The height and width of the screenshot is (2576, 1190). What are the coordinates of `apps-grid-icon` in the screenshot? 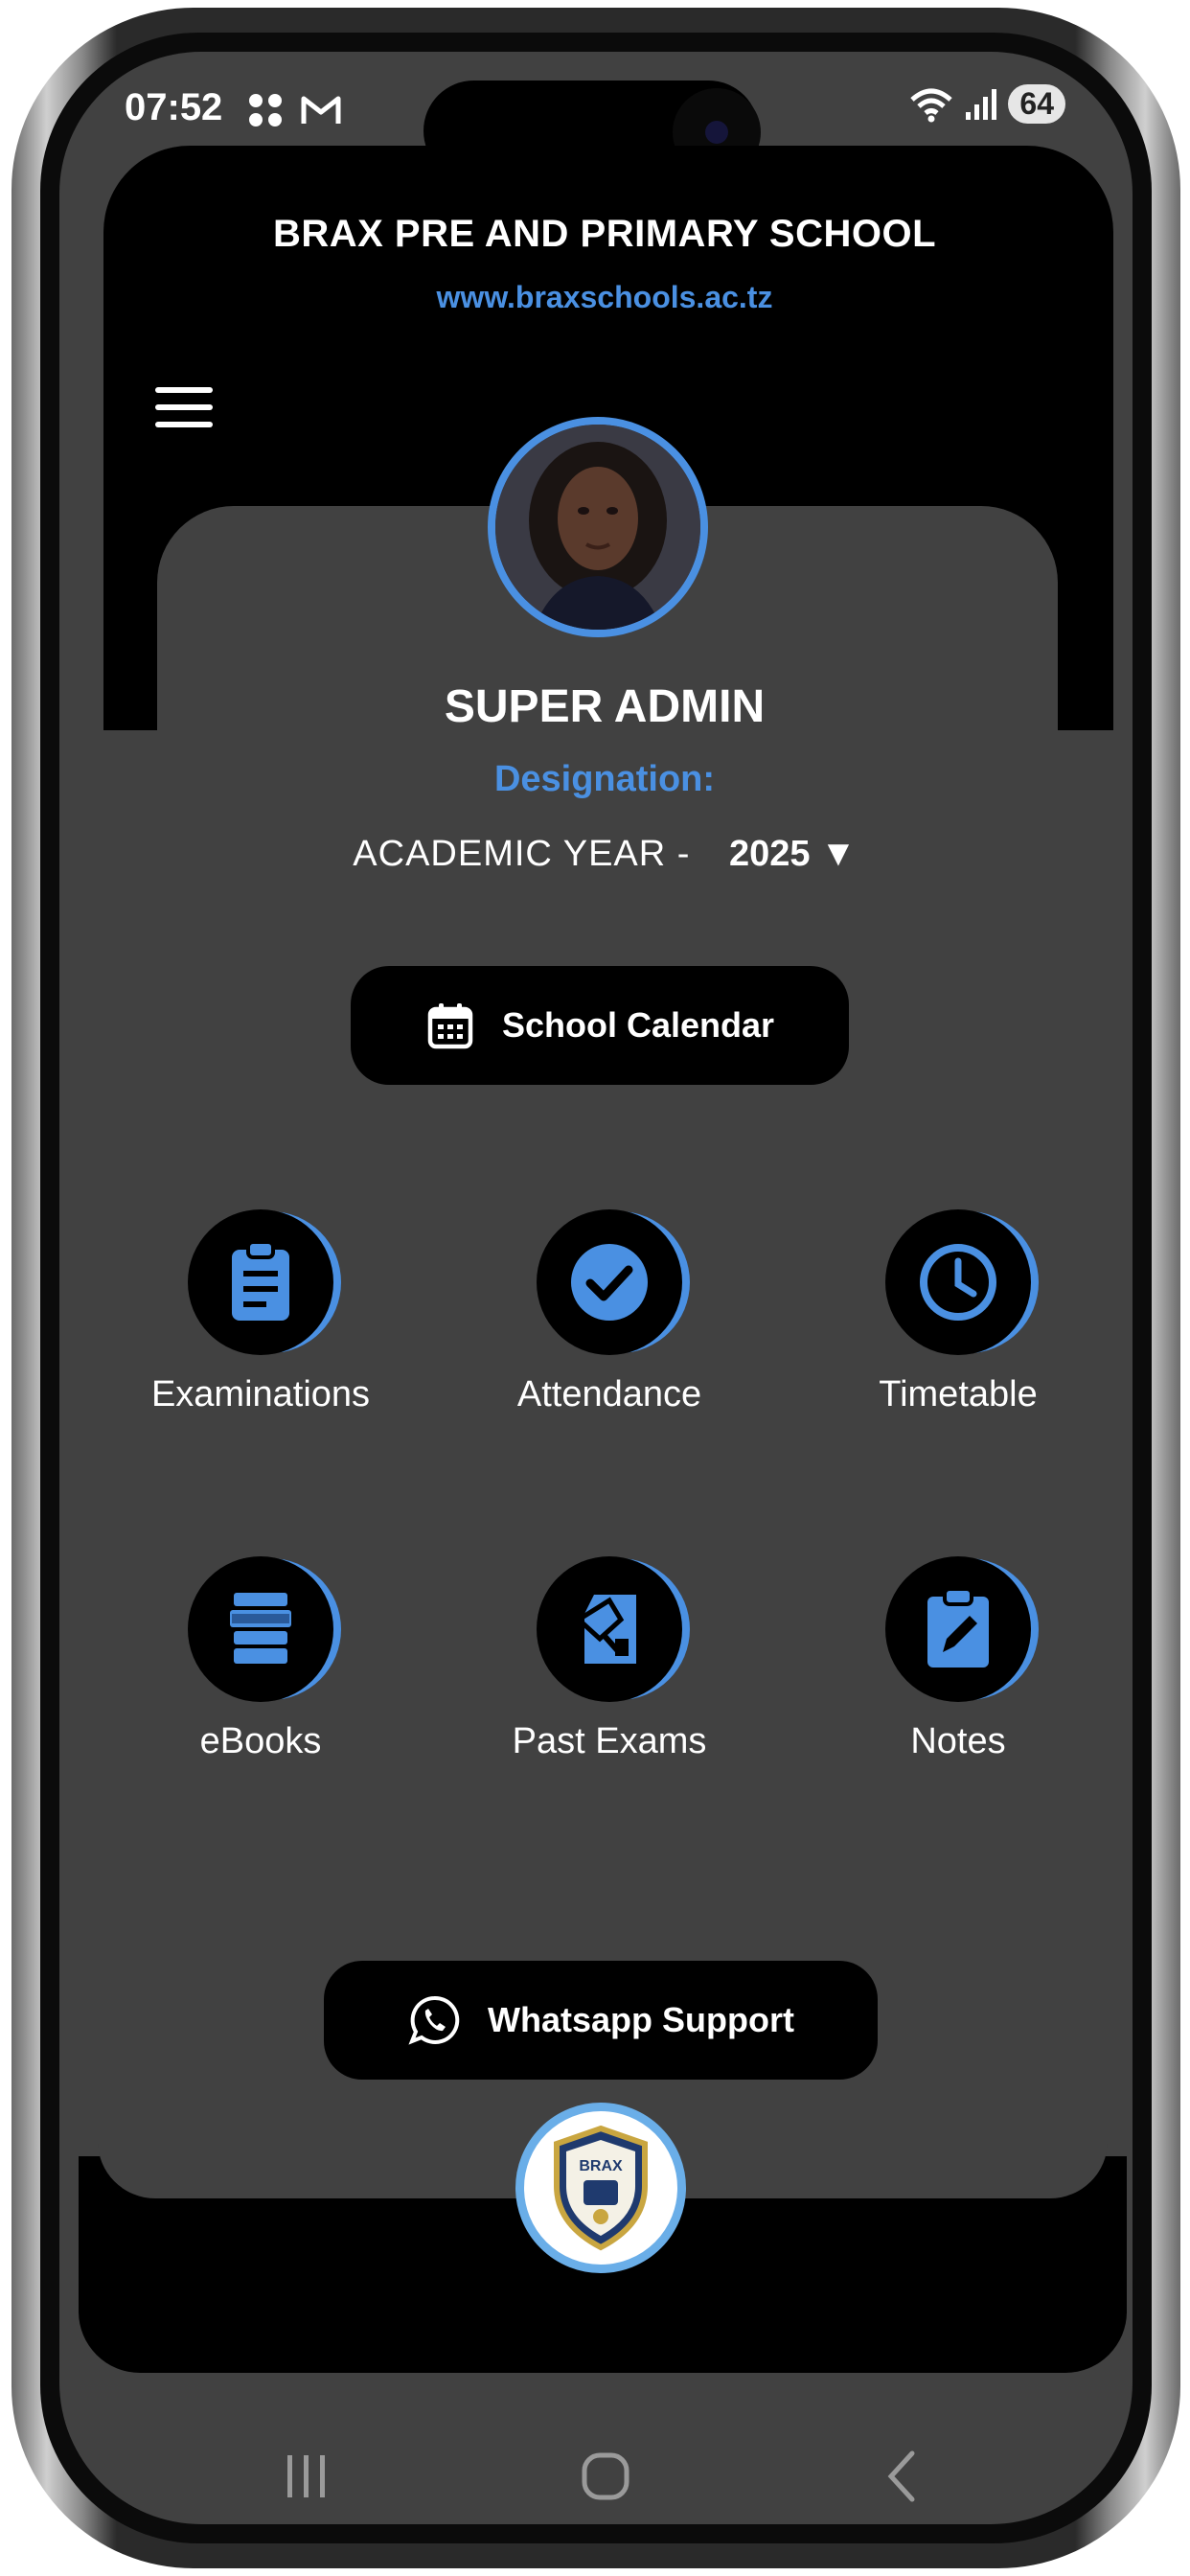 It's located at (265, 110).